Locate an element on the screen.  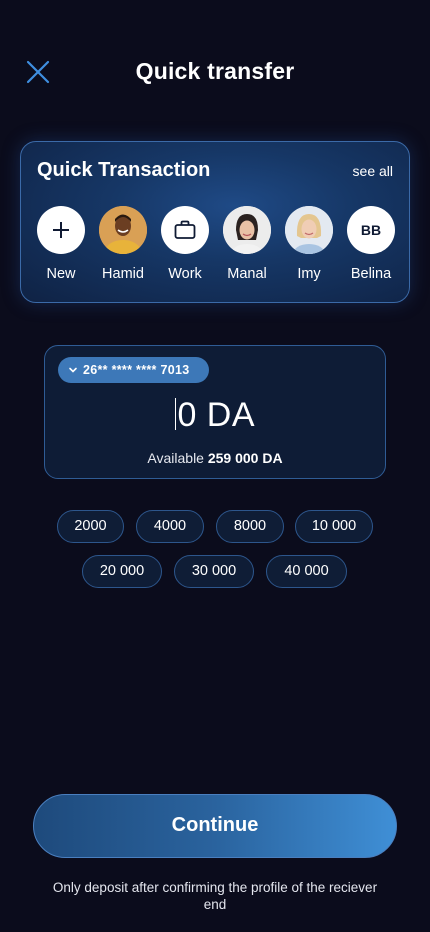
work-avatar is located at coordinates (185, 230).